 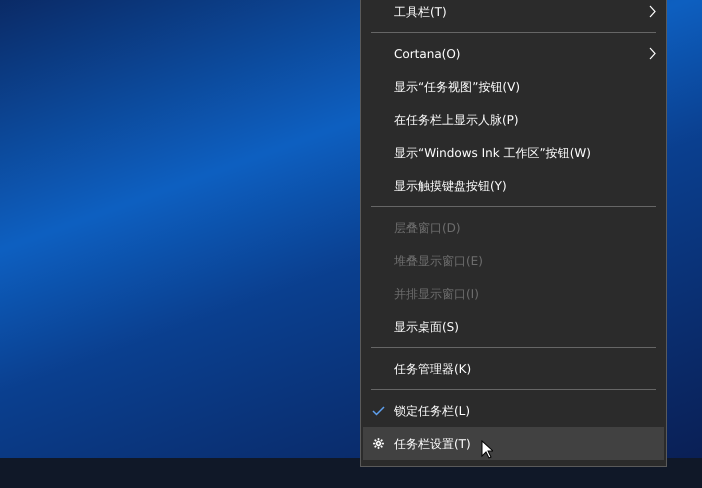 I want to click on menu-item: 工具栏(T), so click(x=513, y=14).